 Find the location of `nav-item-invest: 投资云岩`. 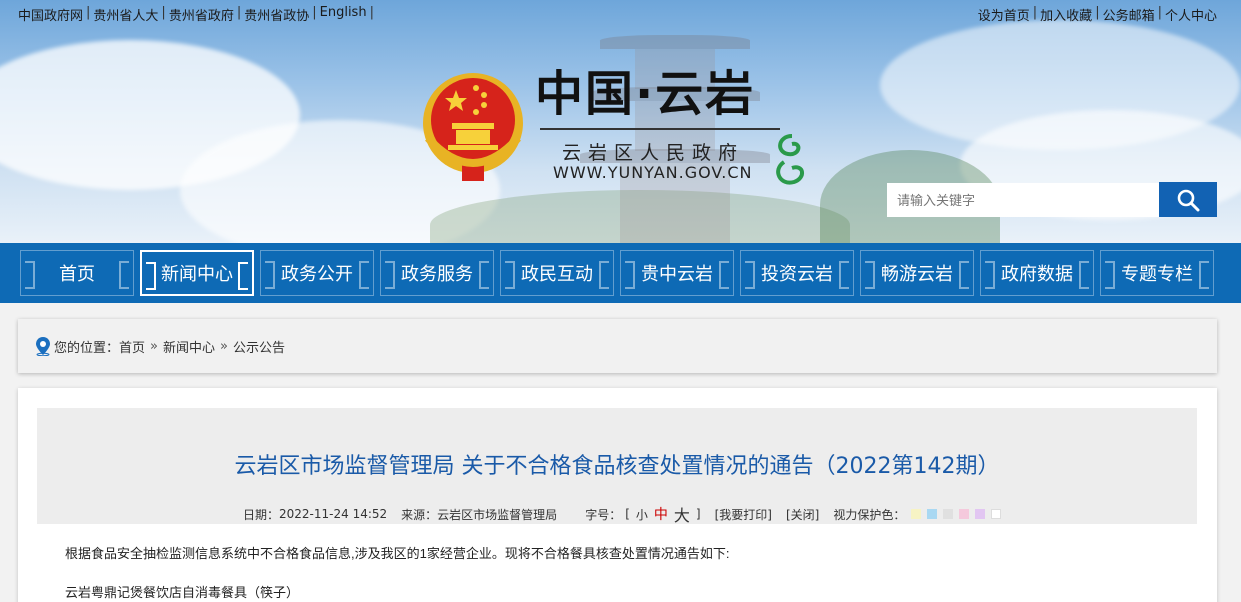

nav-item-invest: 投资云岩 is located at coordinates (797, 273).